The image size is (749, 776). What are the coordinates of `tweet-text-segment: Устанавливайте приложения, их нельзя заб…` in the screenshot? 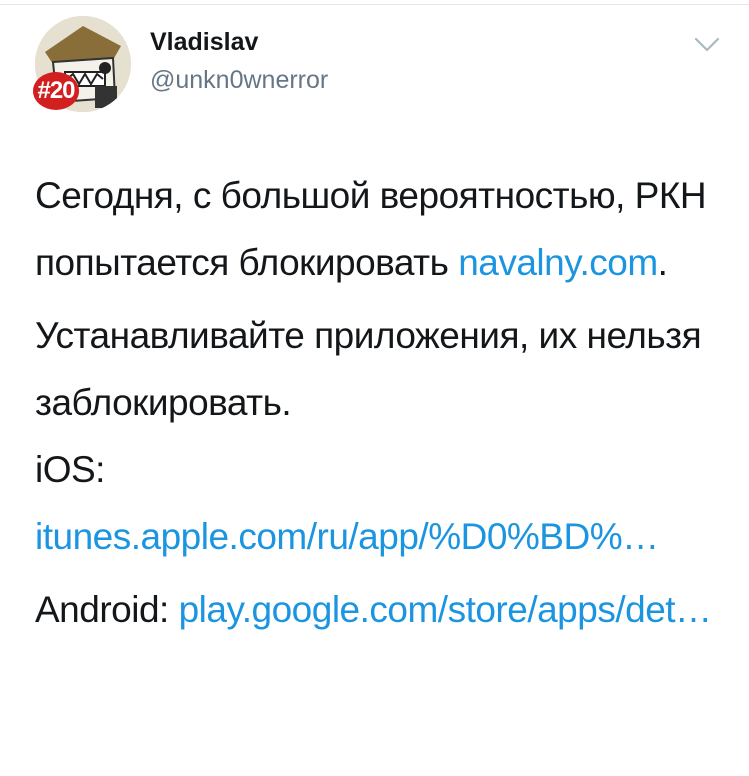 It's located at (368, 369).